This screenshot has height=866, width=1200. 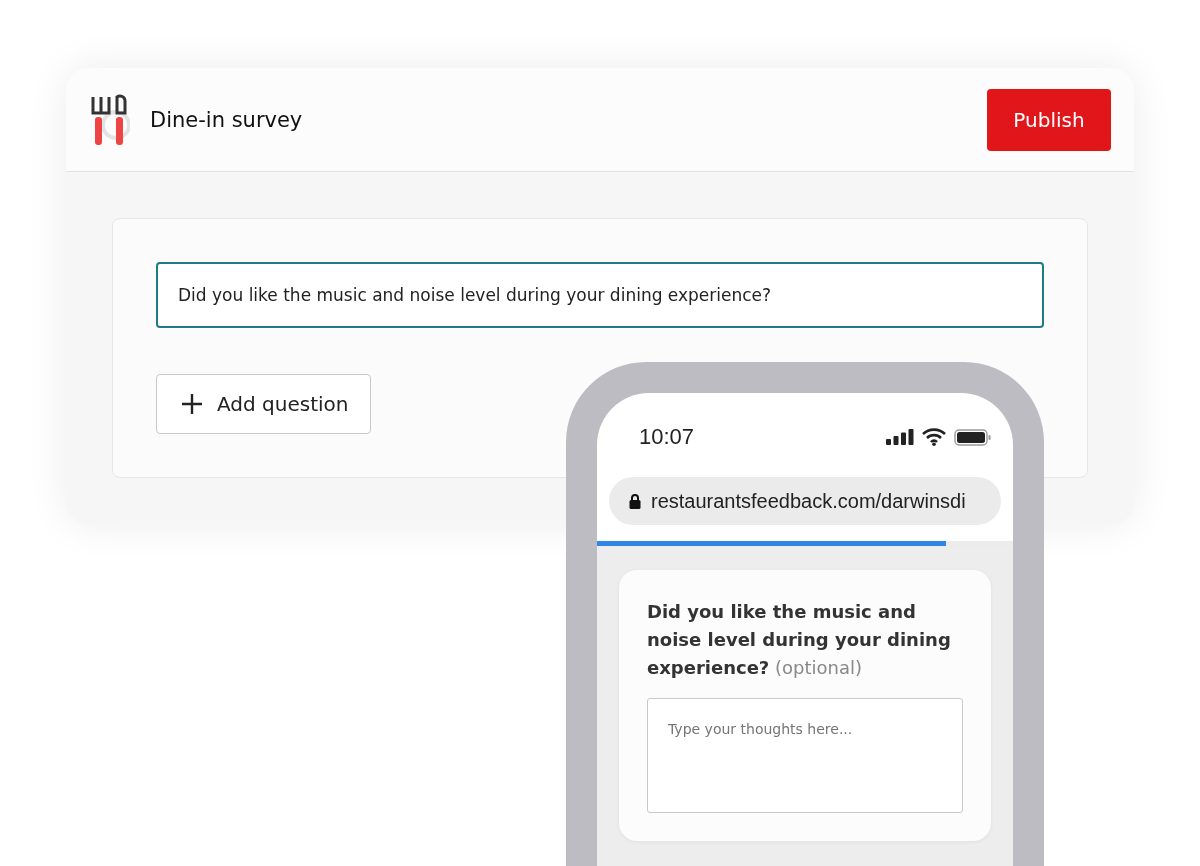 I want to click on add-question-button: Add question, so click(x=264, y=404).